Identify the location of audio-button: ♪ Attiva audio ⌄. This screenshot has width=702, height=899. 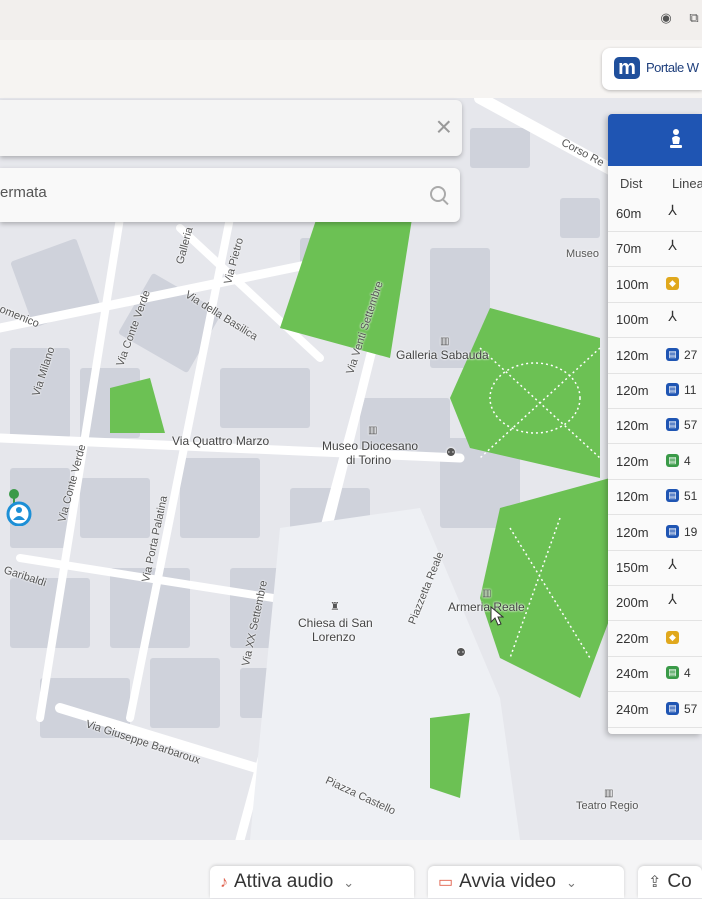
(312, 882).